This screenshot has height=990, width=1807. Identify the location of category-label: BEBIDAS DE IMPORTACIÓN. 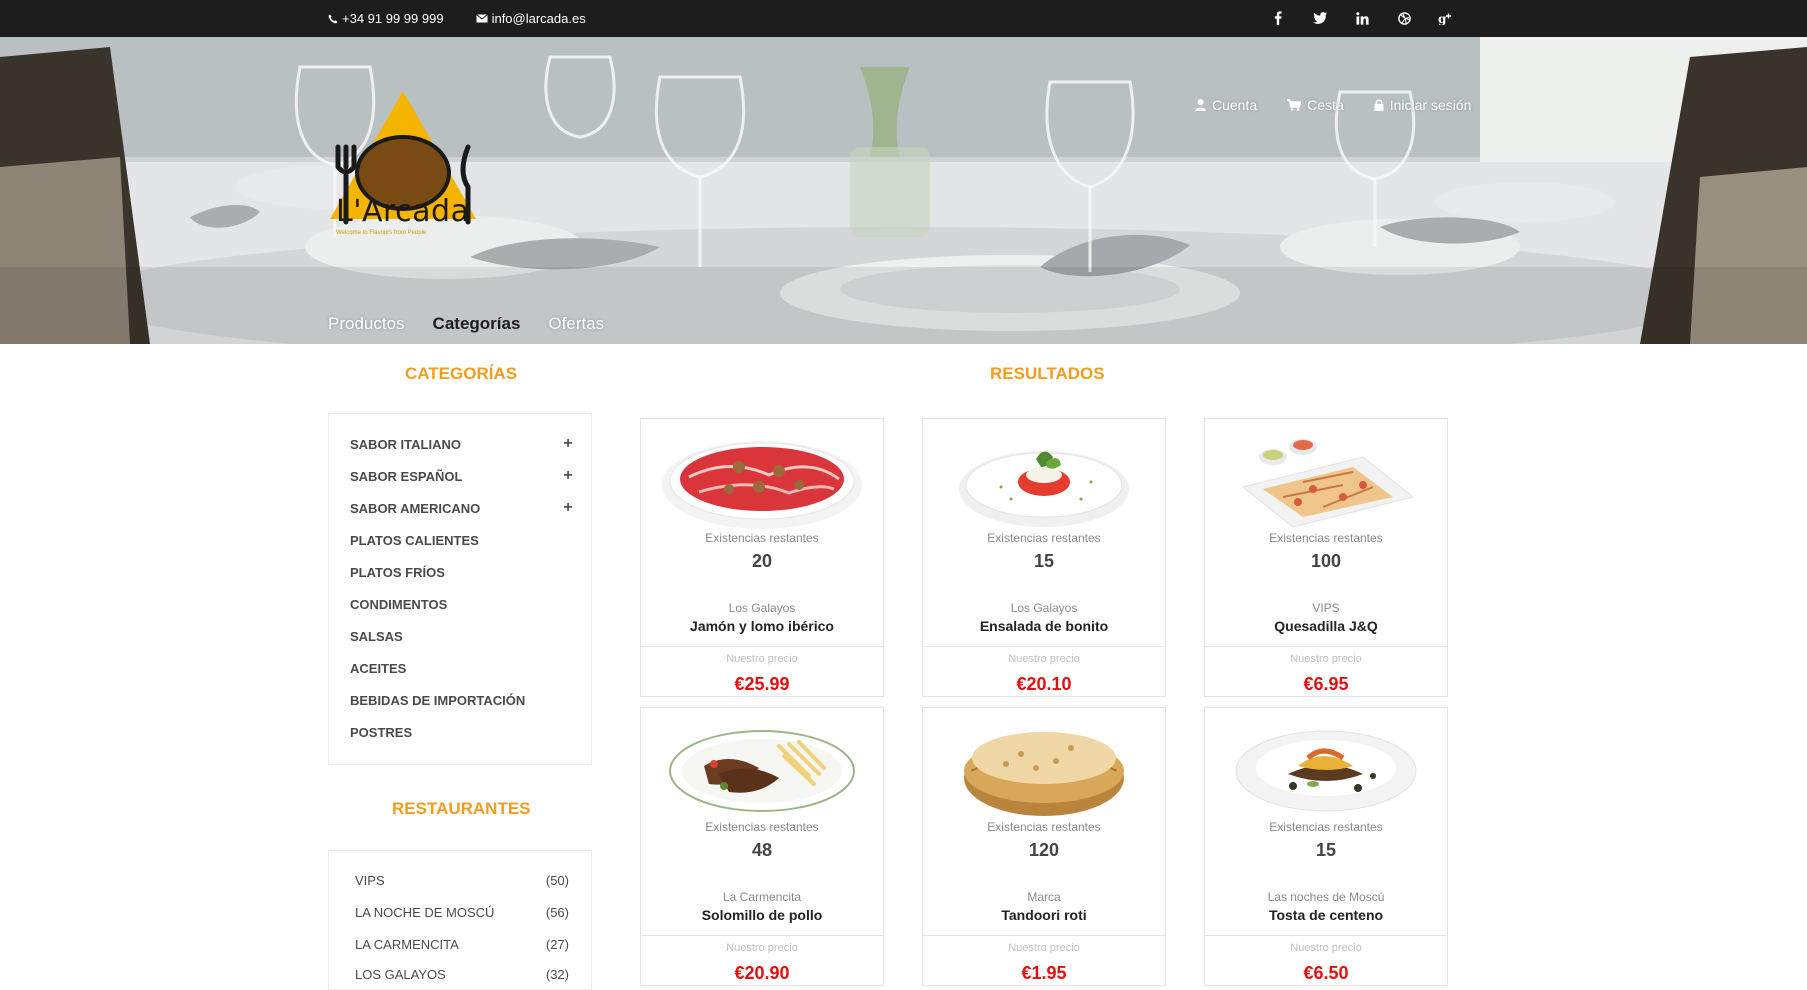
(438, 700).